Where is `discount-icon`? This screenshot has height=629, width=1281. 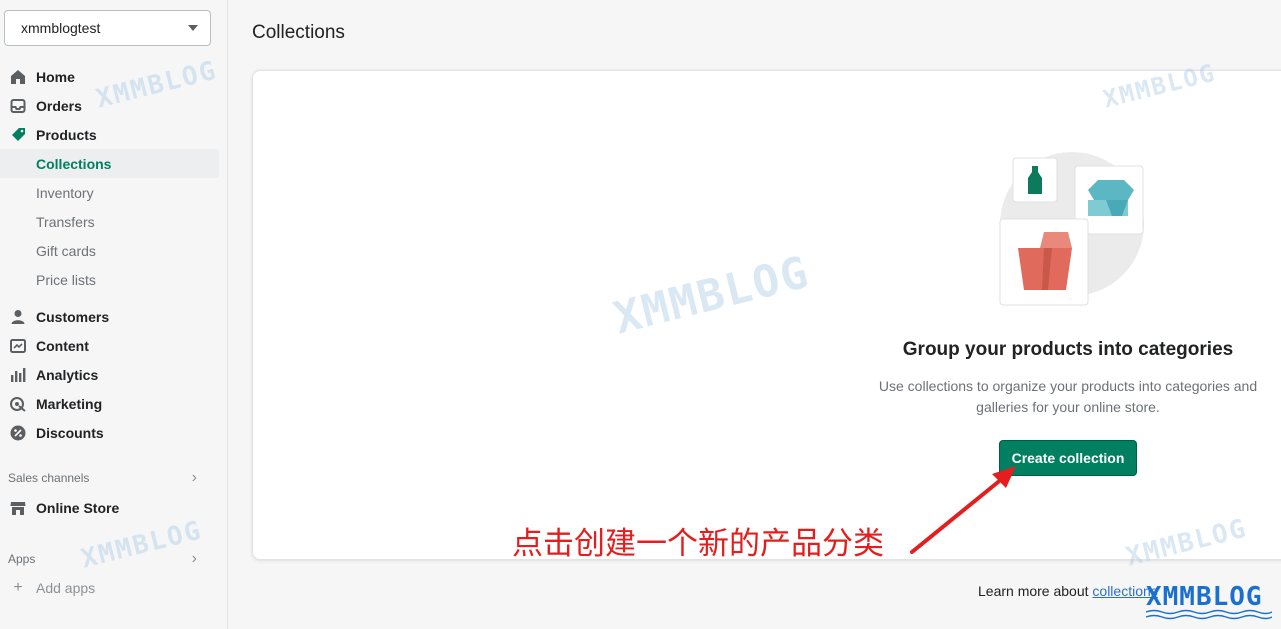 discount-icon is located at coordinates (18, 433).